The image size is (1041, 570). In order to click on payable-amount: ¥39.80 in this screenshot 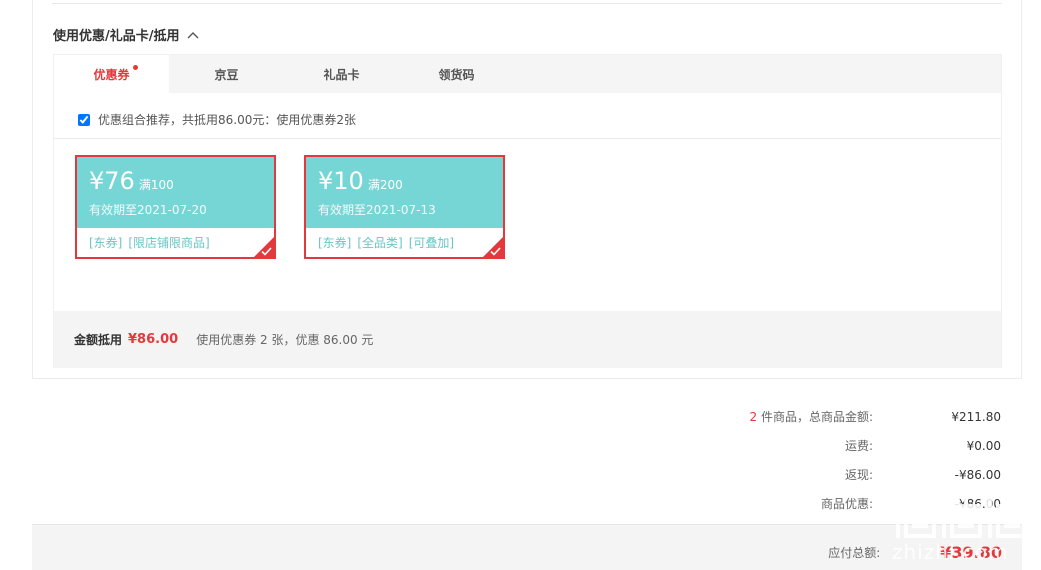, I will do `click(971, 552)`.